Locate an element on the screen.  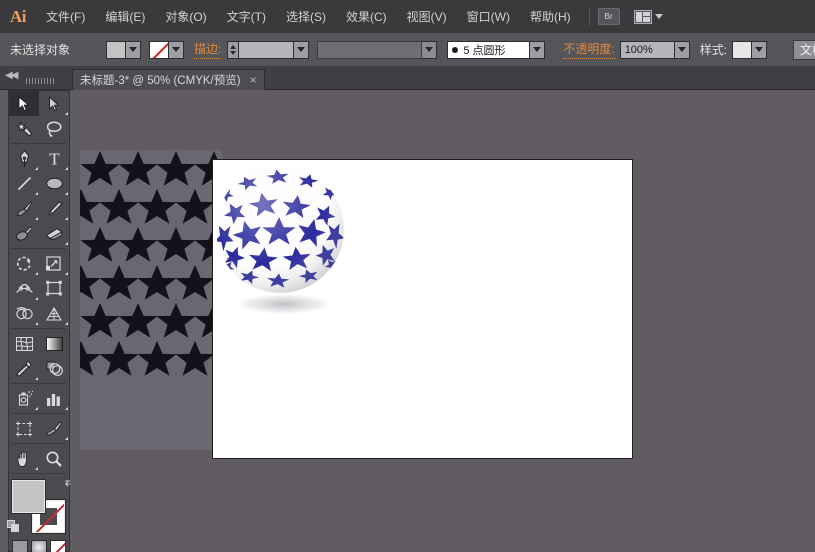
tool-slice is located at coordinates (54, 428).